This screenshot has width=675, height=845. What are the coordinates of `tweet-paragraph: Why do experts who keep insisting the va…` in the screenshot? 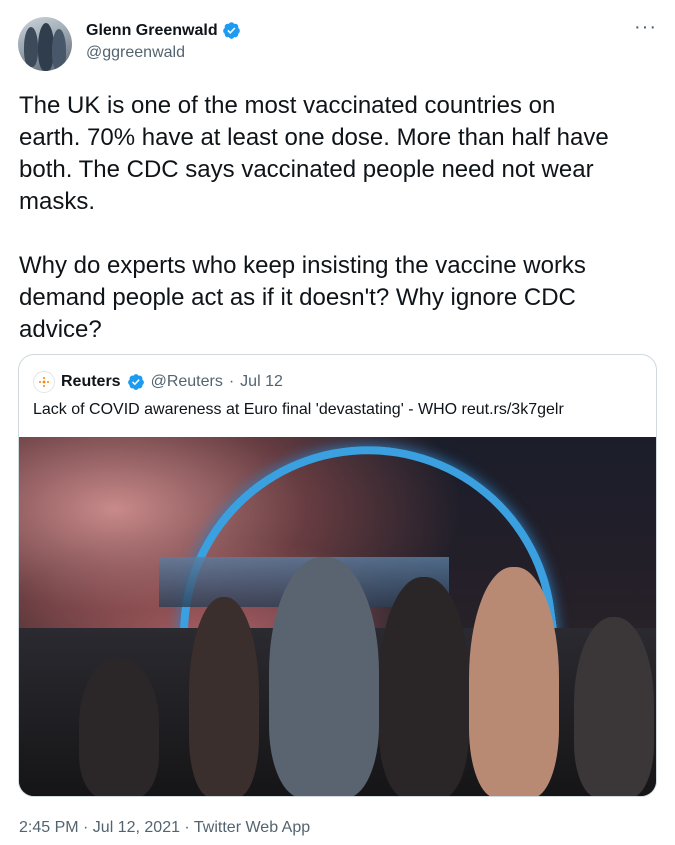 It's located at (302, 297).